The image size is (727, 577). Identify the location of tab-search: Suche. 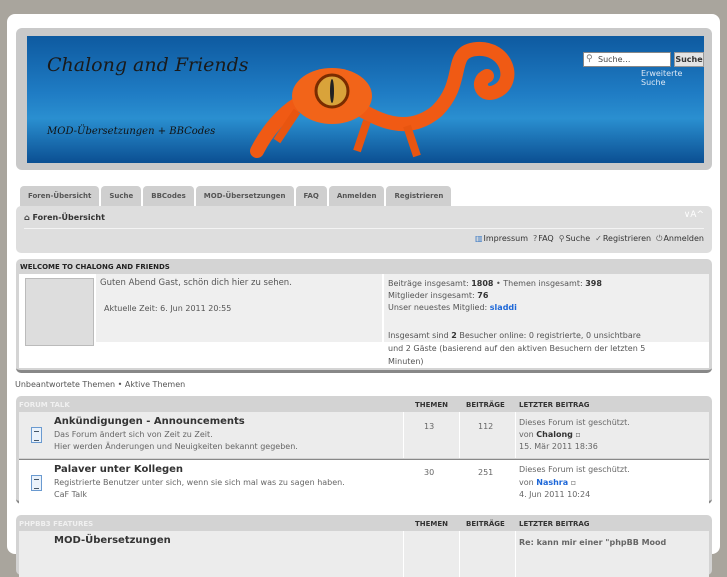
(121, 196).